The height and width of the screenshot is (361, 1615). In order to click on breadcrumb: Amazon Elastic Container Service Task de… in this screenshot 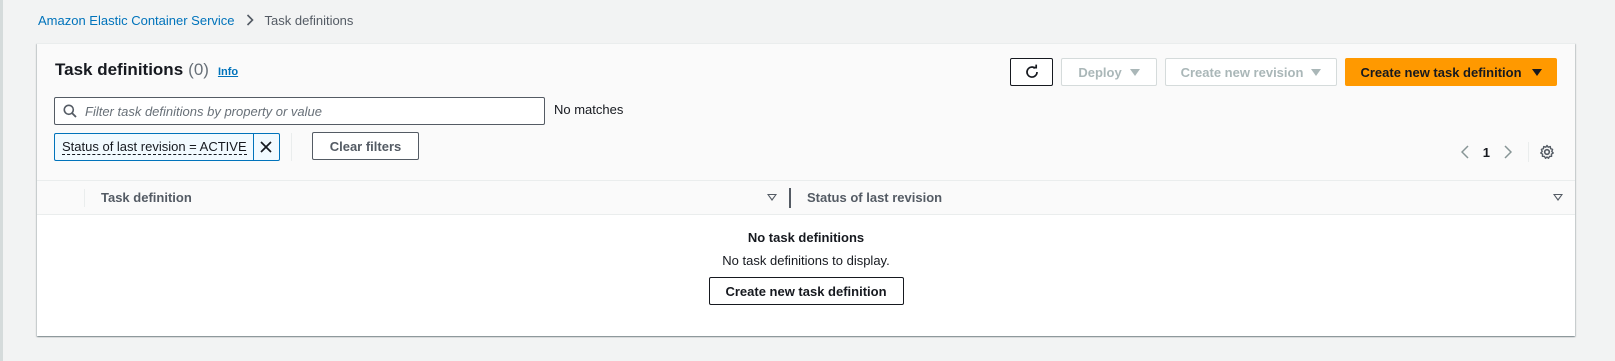, I will do `click(195, 20)`.